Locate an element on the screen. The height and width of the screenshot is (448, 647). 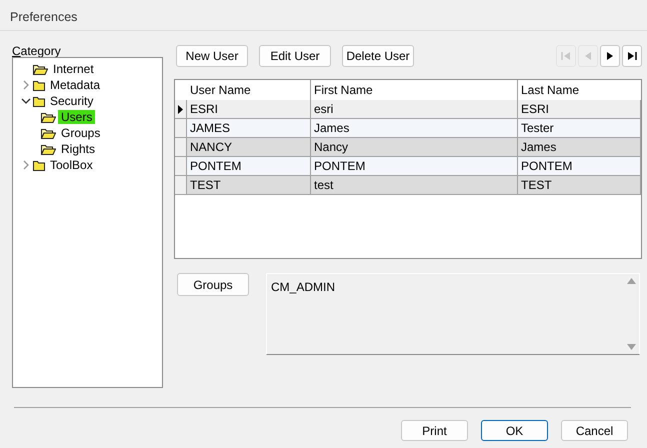
dialog-button: Print is located at coordinates (434, 430).